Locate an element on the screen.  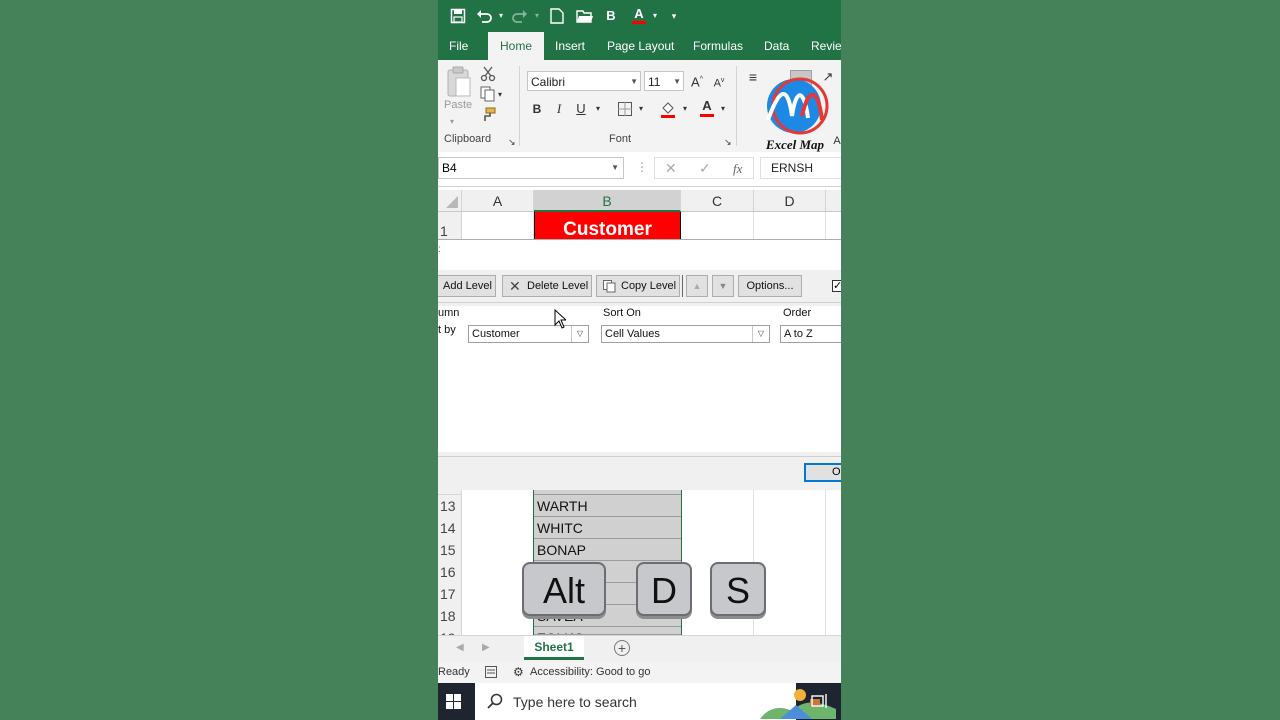
move-down-icon: ▼ is located at coordinates (723, 286).